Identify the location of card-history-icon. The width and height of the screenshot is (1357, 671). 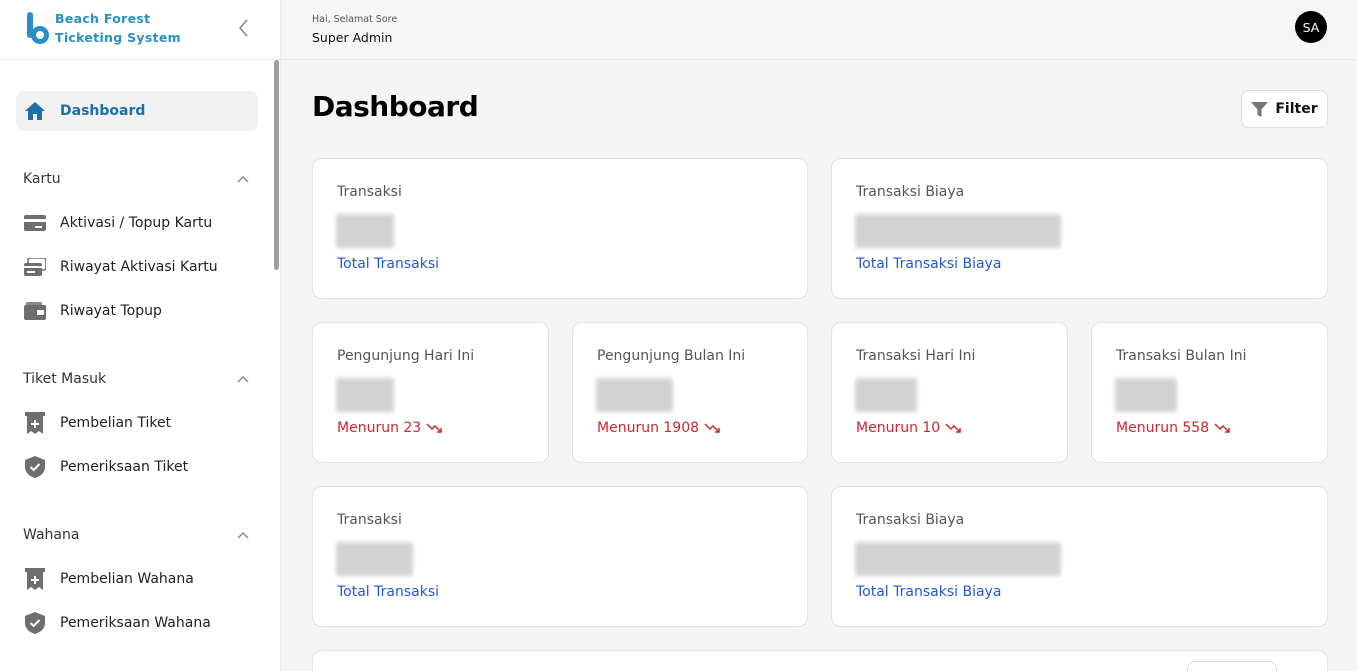
(35, 267).